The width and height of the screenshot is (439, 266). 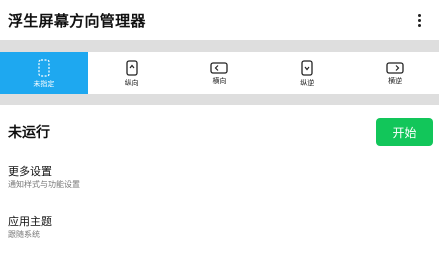 I want to click on mode-landscape: 横向, so click(x=220, y=73).